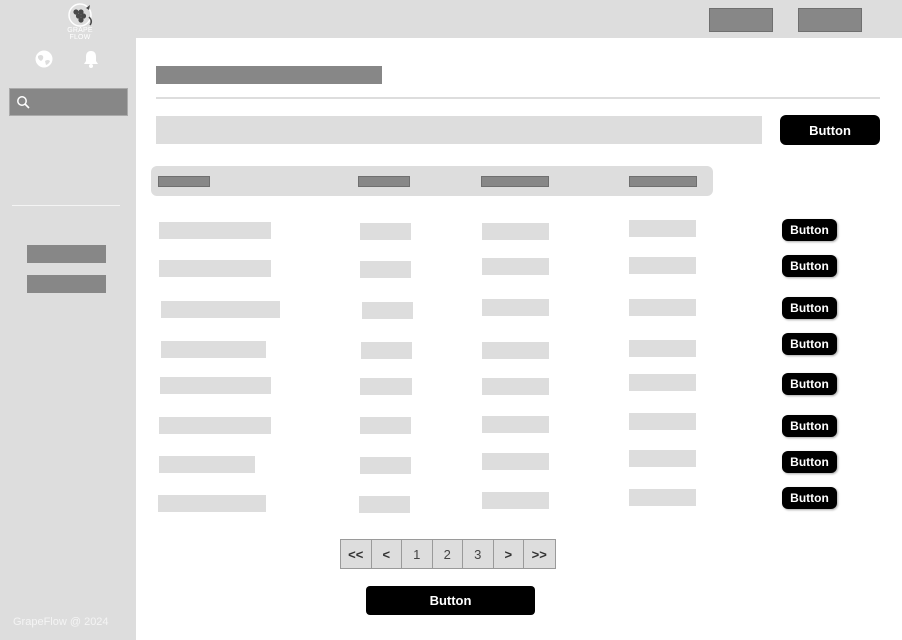  I want to click on globe-icon, so click(44, 59).